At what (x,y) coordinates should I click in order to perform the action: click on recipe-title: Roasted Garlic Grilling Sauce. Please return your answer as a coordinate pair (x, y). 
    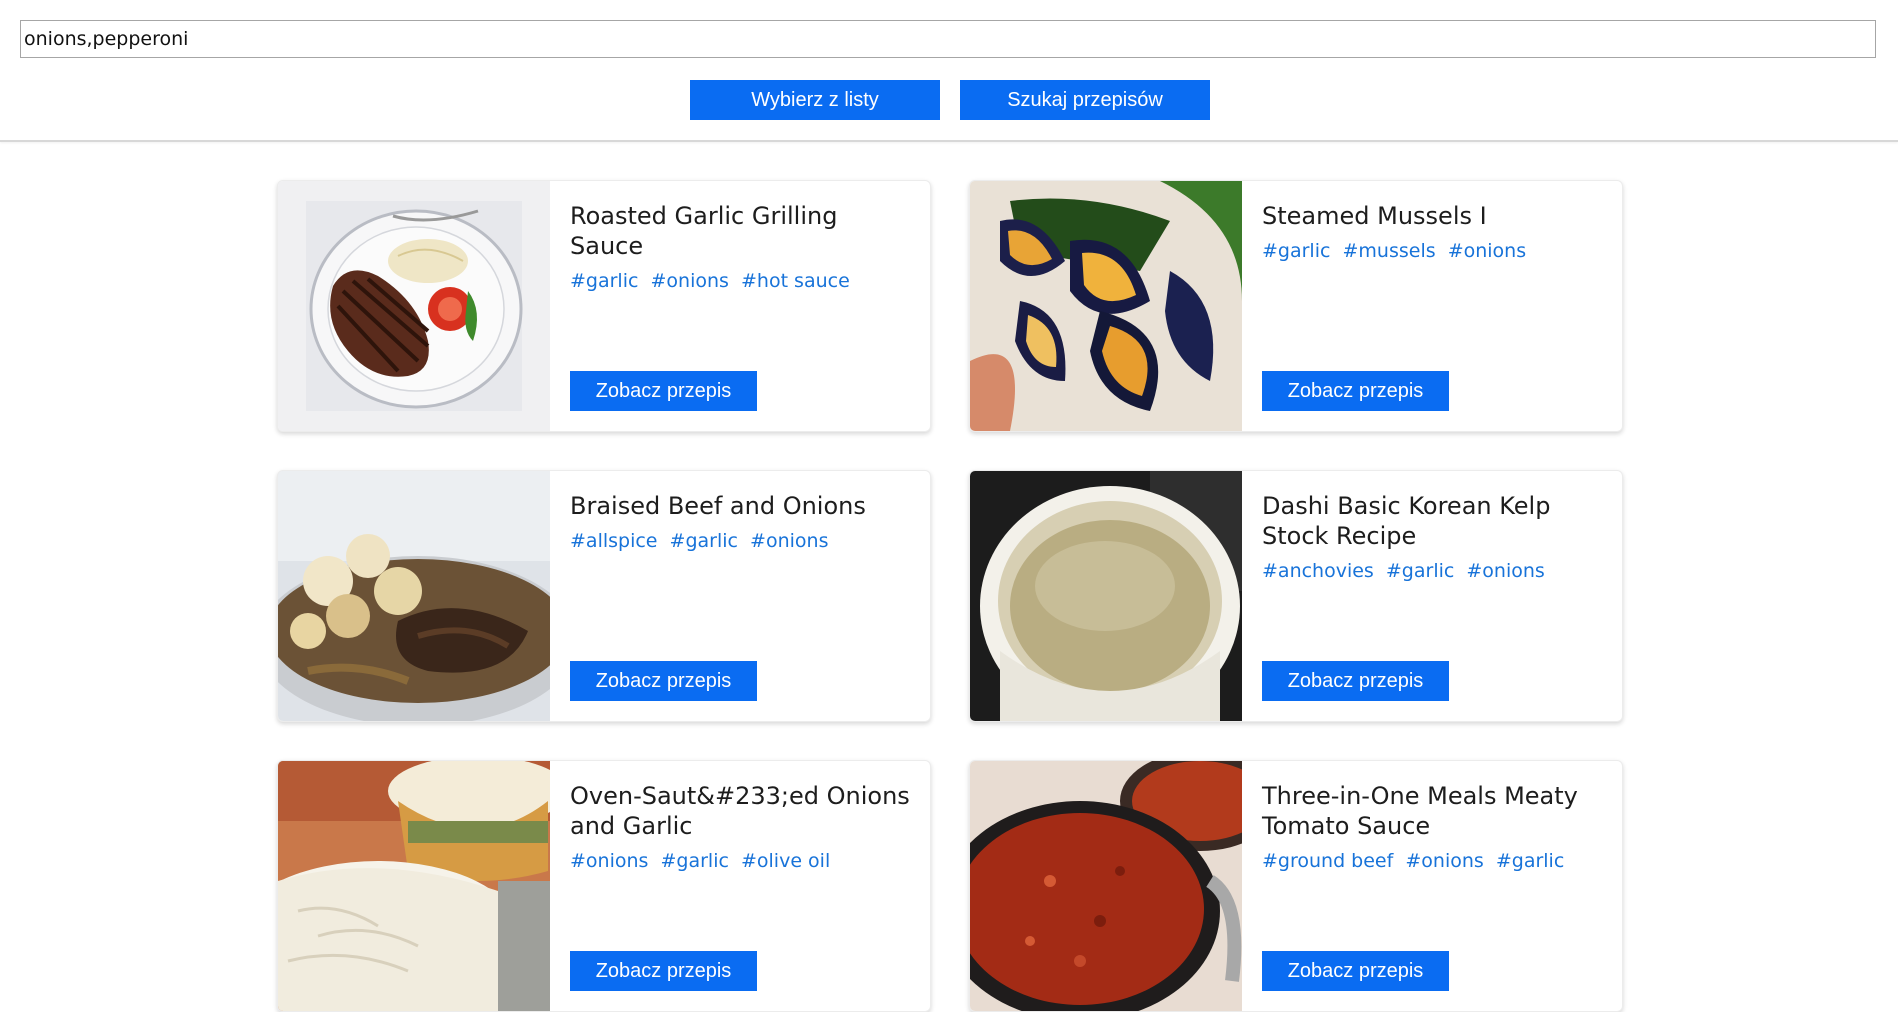
    Looking at the image, I should click on (704, 231).